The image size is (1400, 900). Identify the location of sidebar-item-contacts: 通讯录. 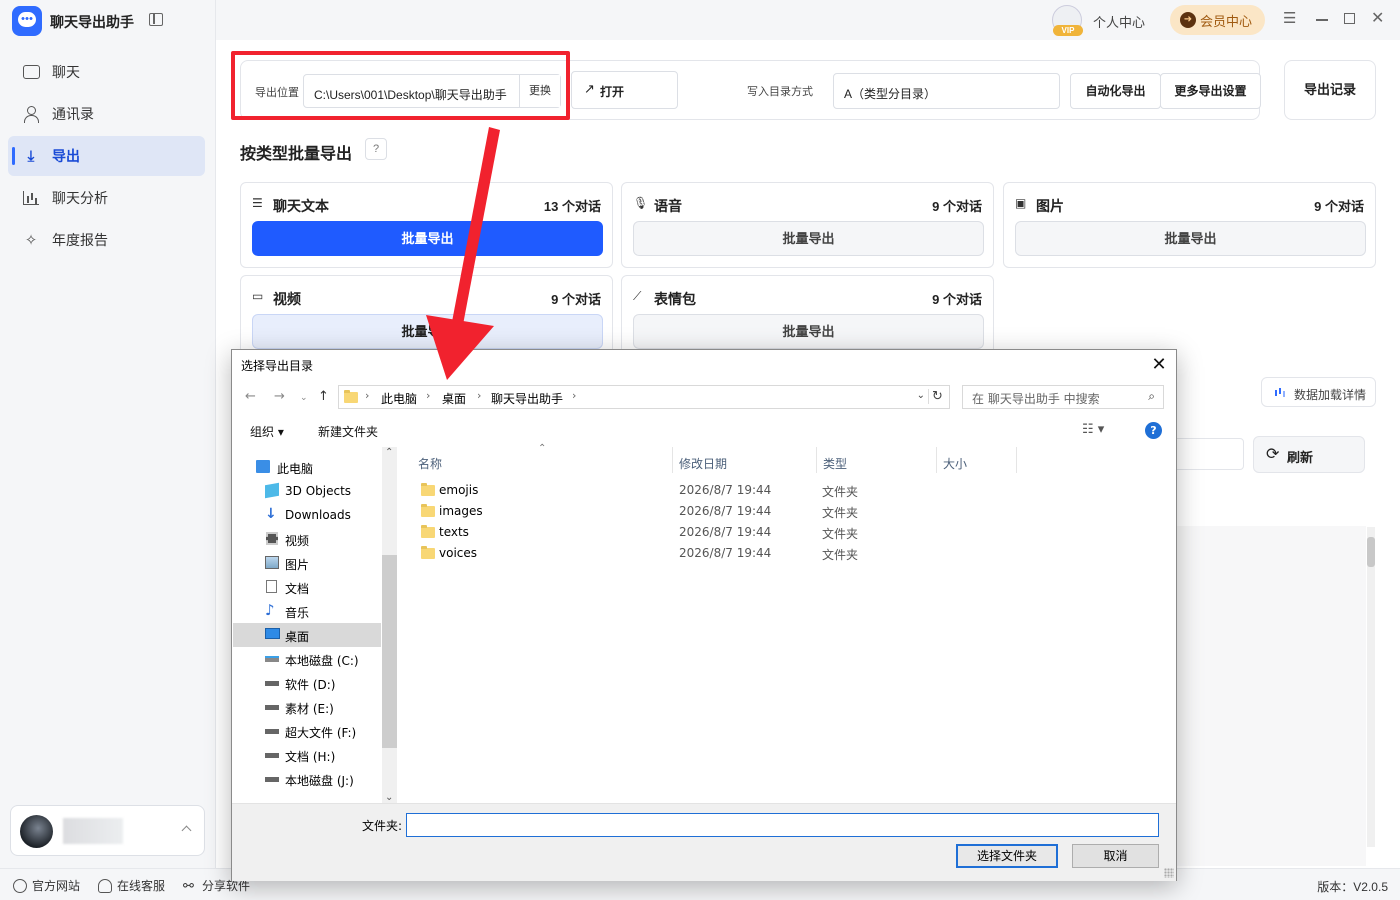
(106, 114).